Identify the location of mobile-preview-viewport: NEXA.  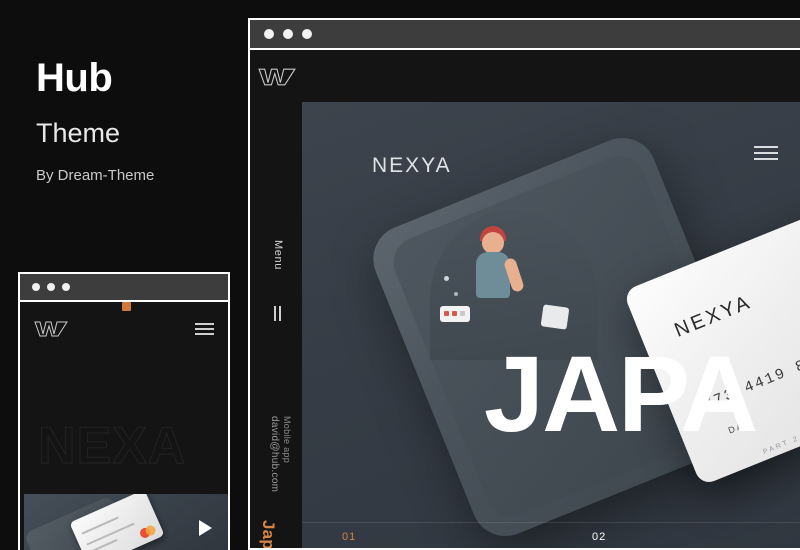
(124, 426).